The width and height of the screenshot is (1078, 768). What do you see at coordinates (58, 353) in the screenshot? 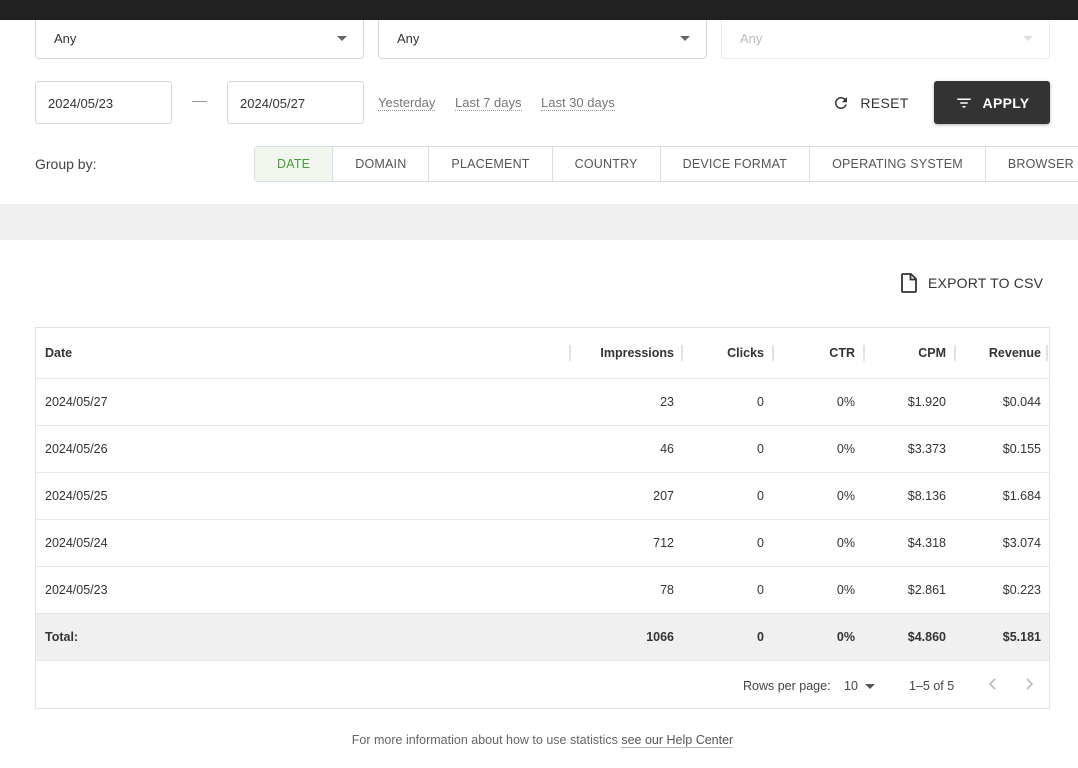
I see `column-header-date: Date` at bounding box center [58, 353].